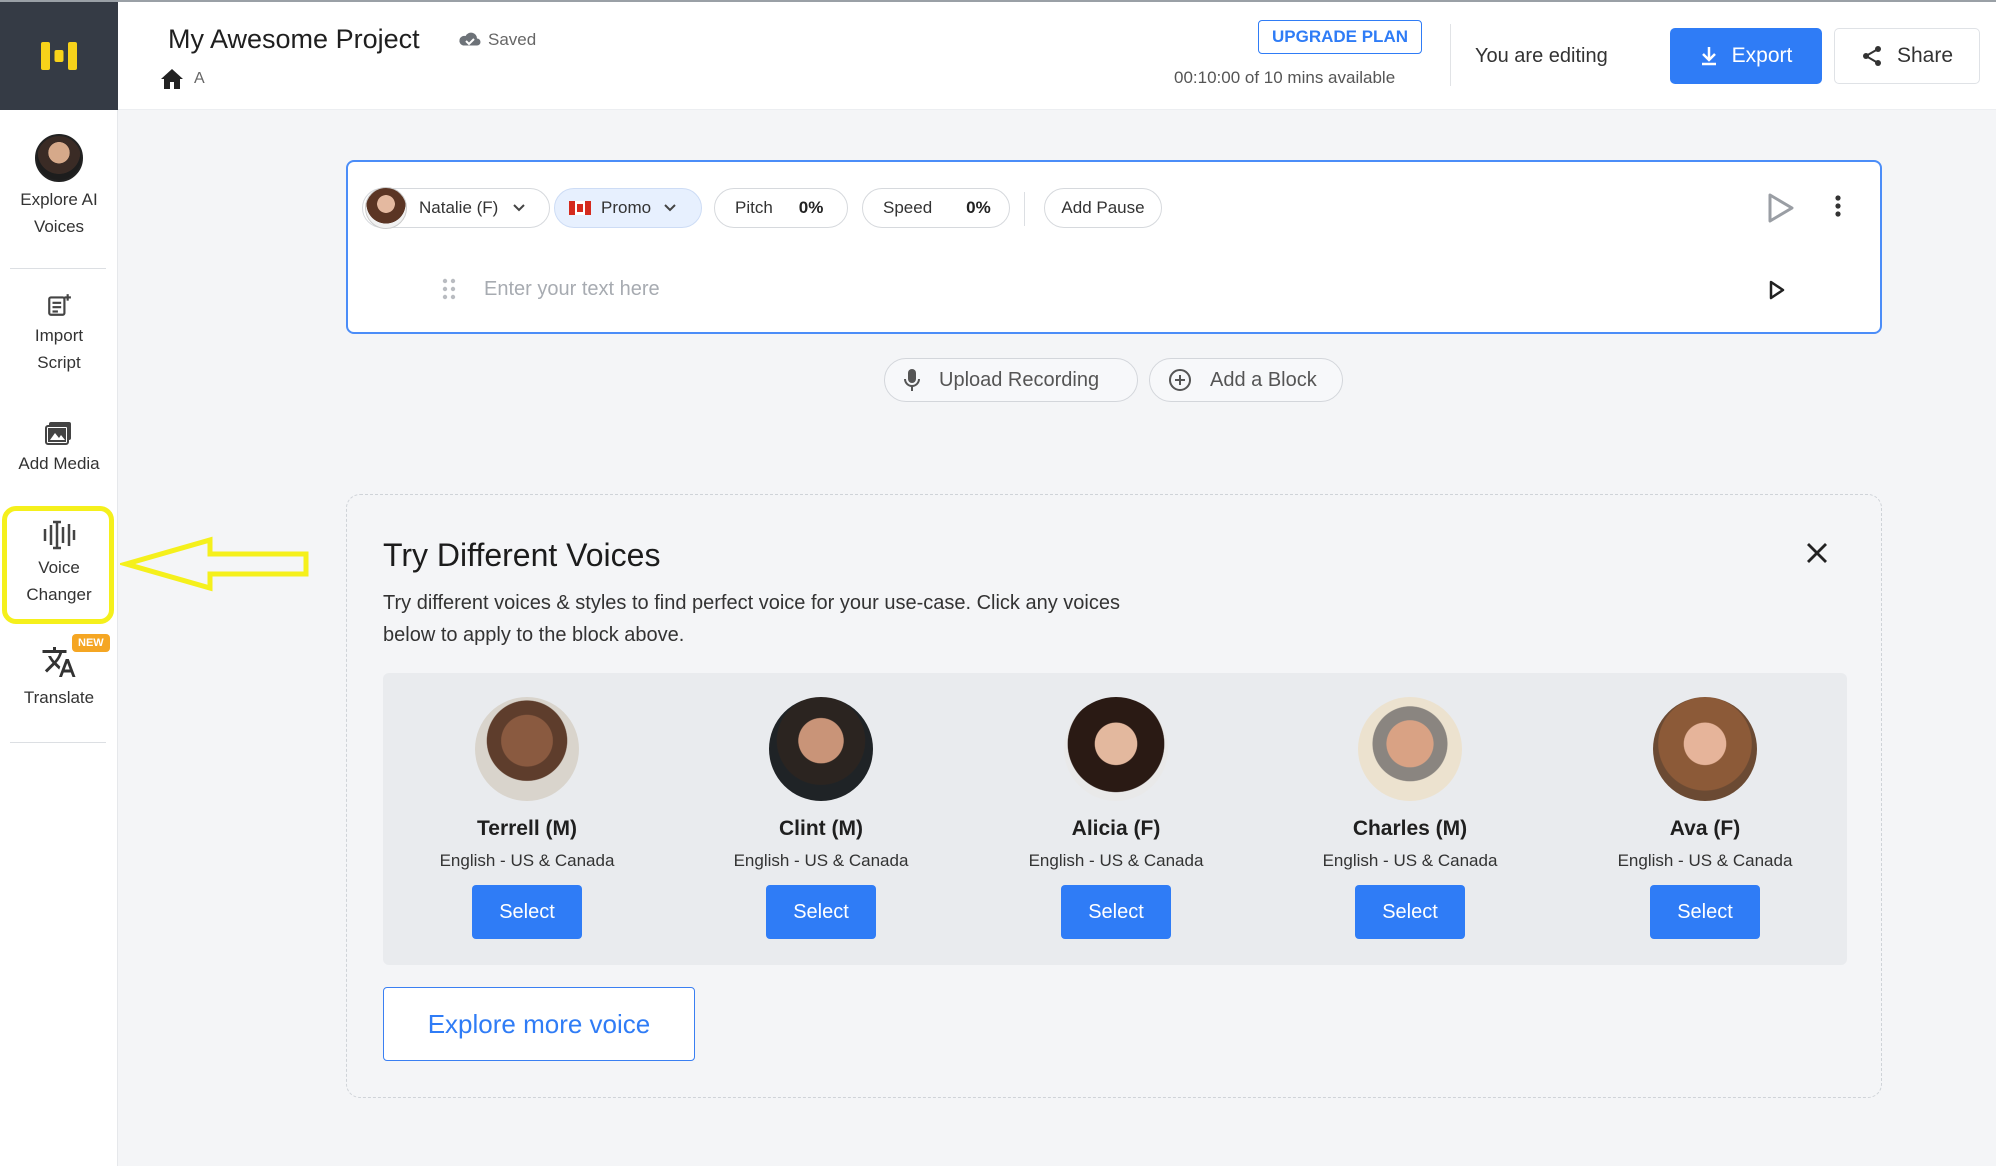  I want to click on more-options-icon, so click(1838, 206).